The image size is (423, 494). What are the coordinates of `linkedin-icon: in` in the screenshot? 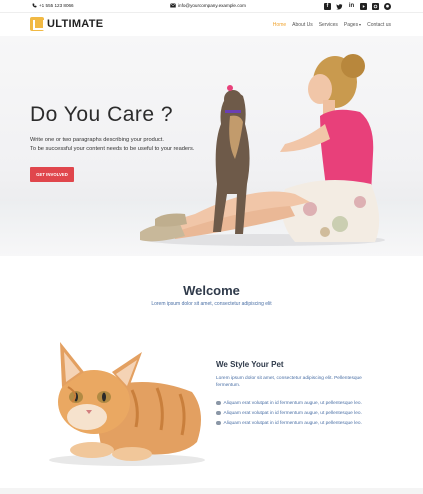 It's located at (351, 6).